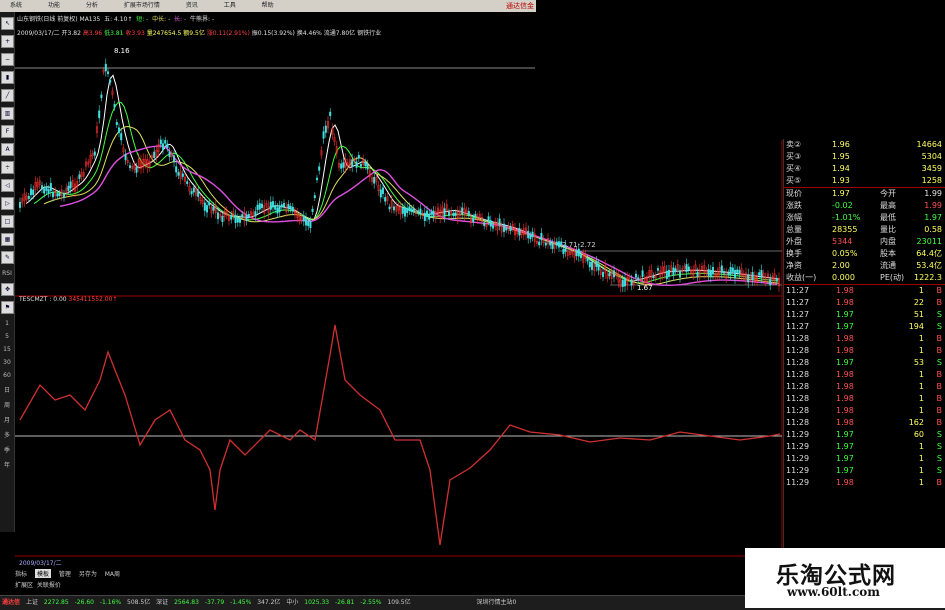 This screenshot has width=945, height=610. Describe the element at coordinates (845, 229) in the screenshot. I see `stat-value: 28355` at that location.